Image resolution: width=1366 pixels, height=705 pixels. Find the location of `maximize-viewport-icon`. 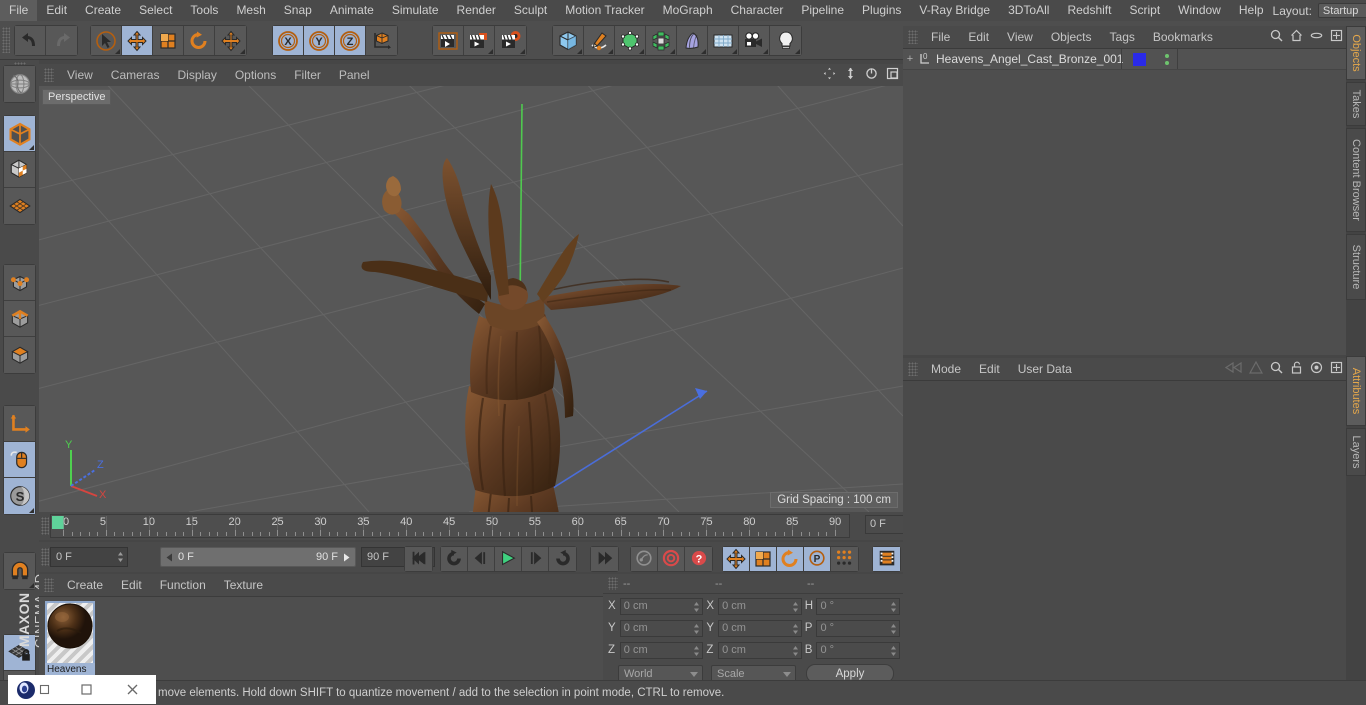

maximize-viewport-icon is located at coordinates (892, 75).